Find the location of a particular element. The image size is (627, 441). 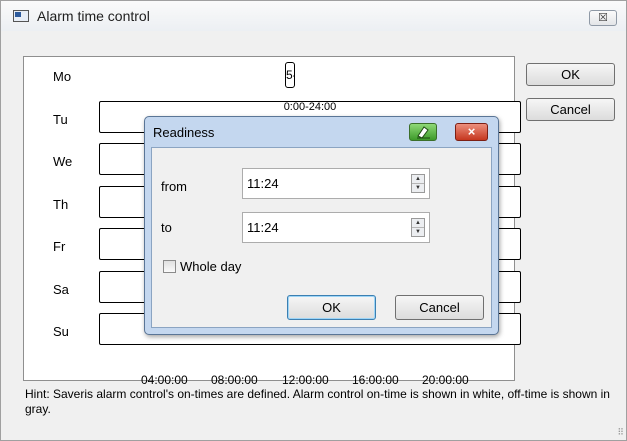

close-icon: ☒ is located at coordinates (603, 18).